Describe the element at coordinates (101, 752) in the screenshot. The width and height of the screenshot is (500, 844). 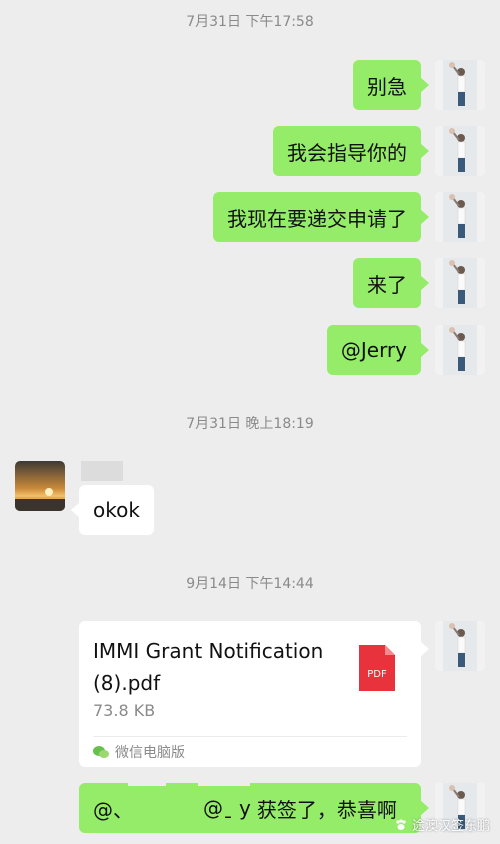
I see `wechat-logo-icon` at that location.